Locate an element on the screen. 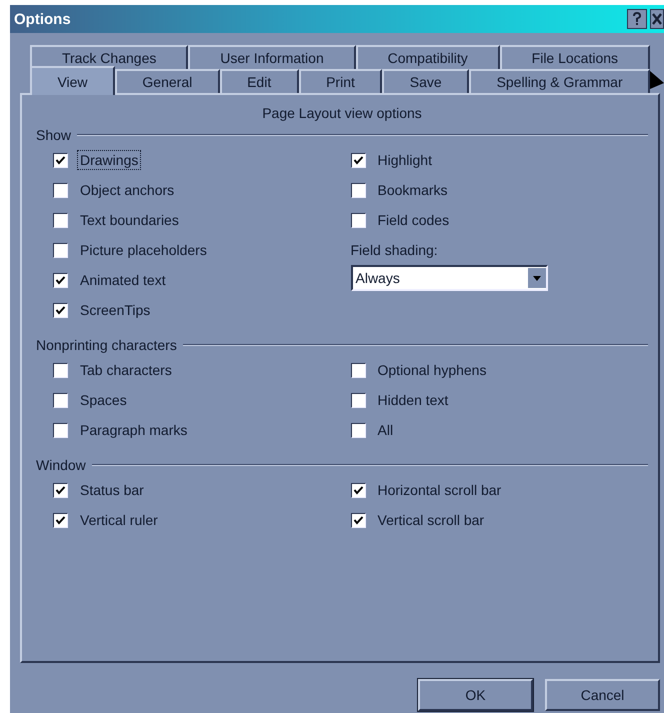 This screenshot has height=713, width=664. tab: Compatibility is located at coordinates (428, 57).